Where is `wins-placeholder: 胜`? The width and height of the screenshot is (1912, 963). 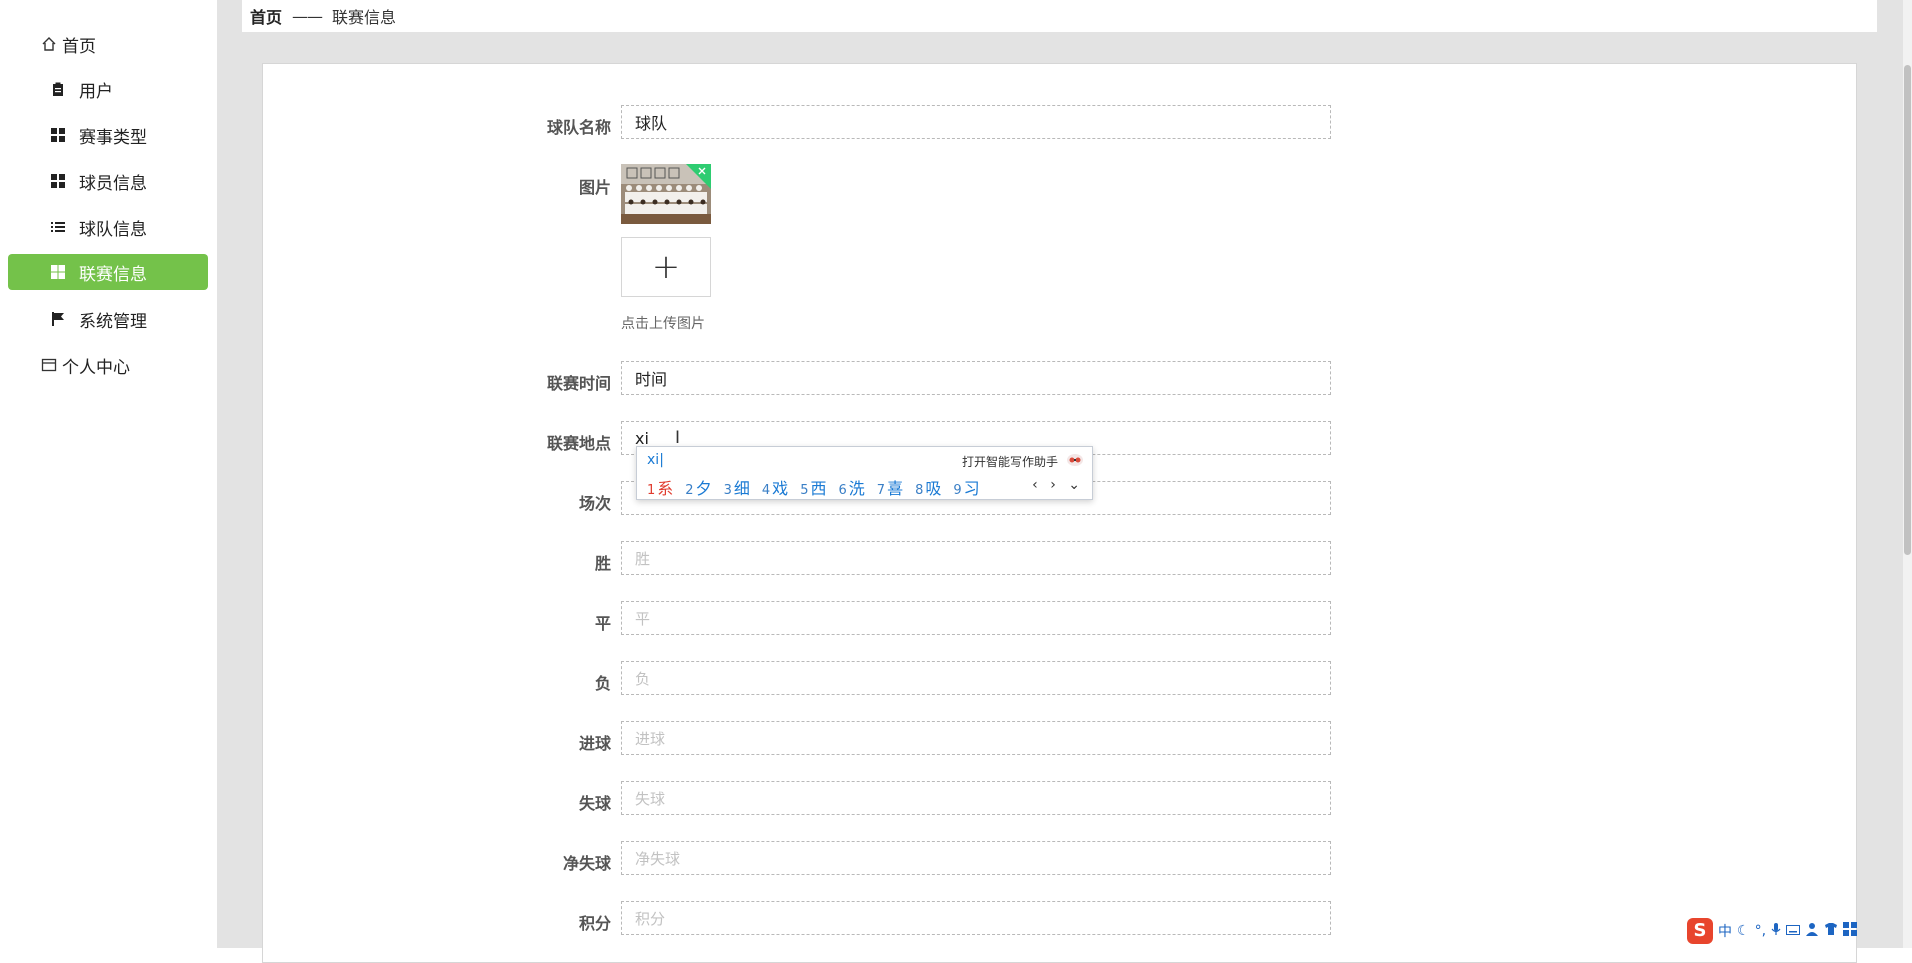 wins-placeholder: 胜 is located at coordinates (643, 558).